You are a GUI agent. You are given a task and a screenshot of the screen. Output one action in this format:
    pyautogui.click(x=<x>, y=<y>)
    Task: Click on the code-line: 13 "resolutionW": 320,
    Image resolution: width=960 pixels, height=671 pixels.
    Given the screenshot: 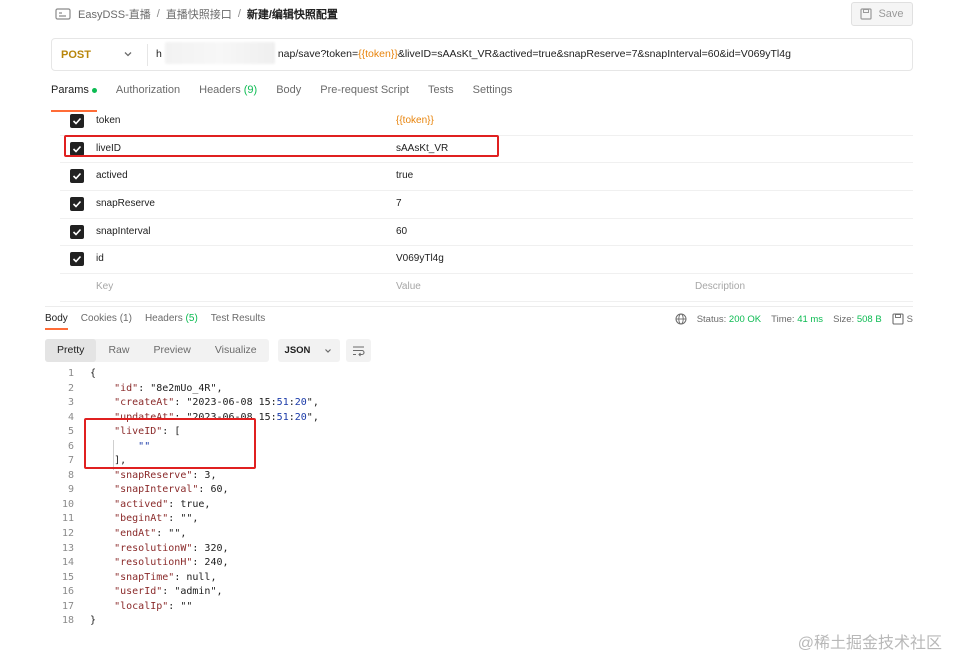 What is the action you would take?
    pyautogui.click(x=182, y=549)
    